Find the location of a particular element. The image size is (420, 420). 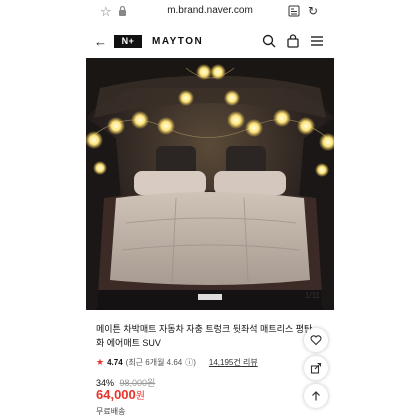

review-count-link: 14,195건 리뷰 is located at coordinates (233, 362).